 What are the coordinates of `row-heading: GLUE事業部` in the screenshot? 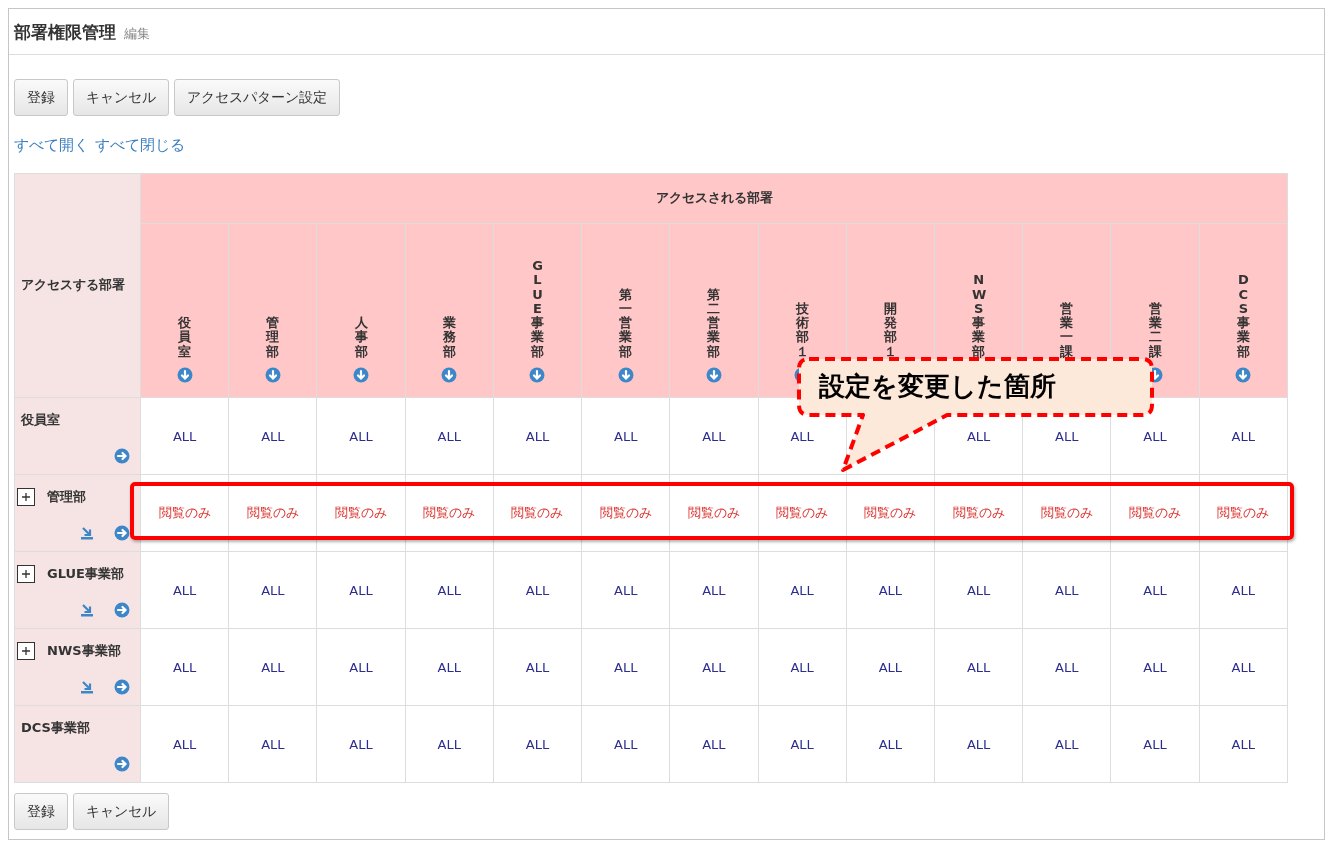 It's located at (85, 574).